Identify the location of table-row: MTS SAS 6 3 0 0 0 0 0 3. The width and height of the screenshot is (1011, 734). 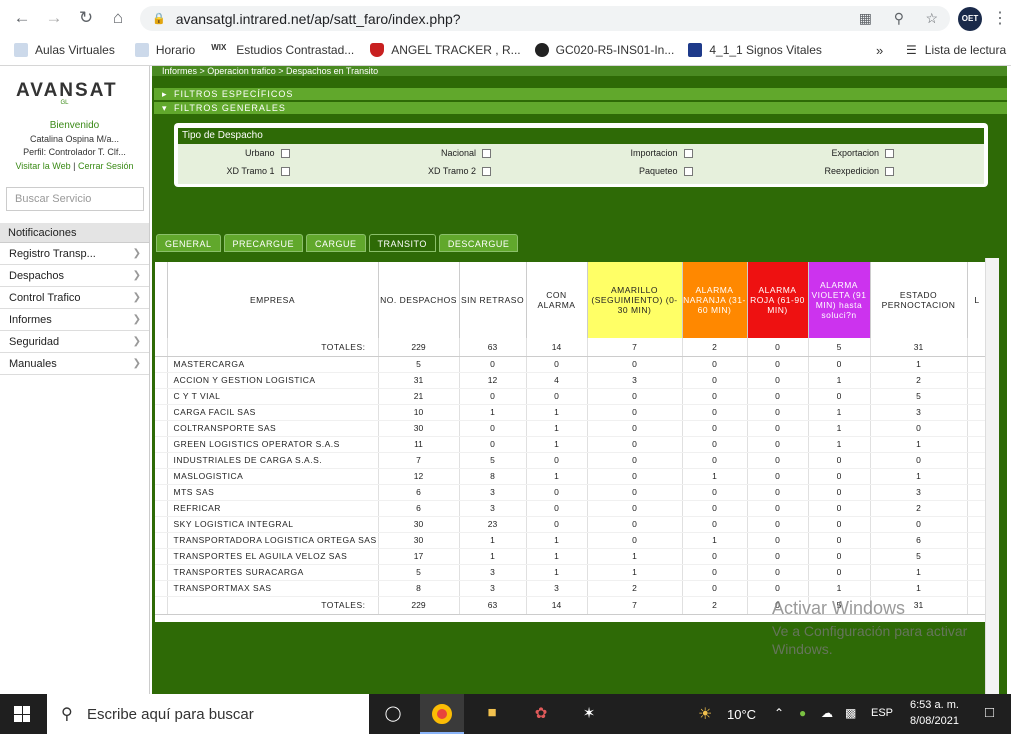
(571, 492).